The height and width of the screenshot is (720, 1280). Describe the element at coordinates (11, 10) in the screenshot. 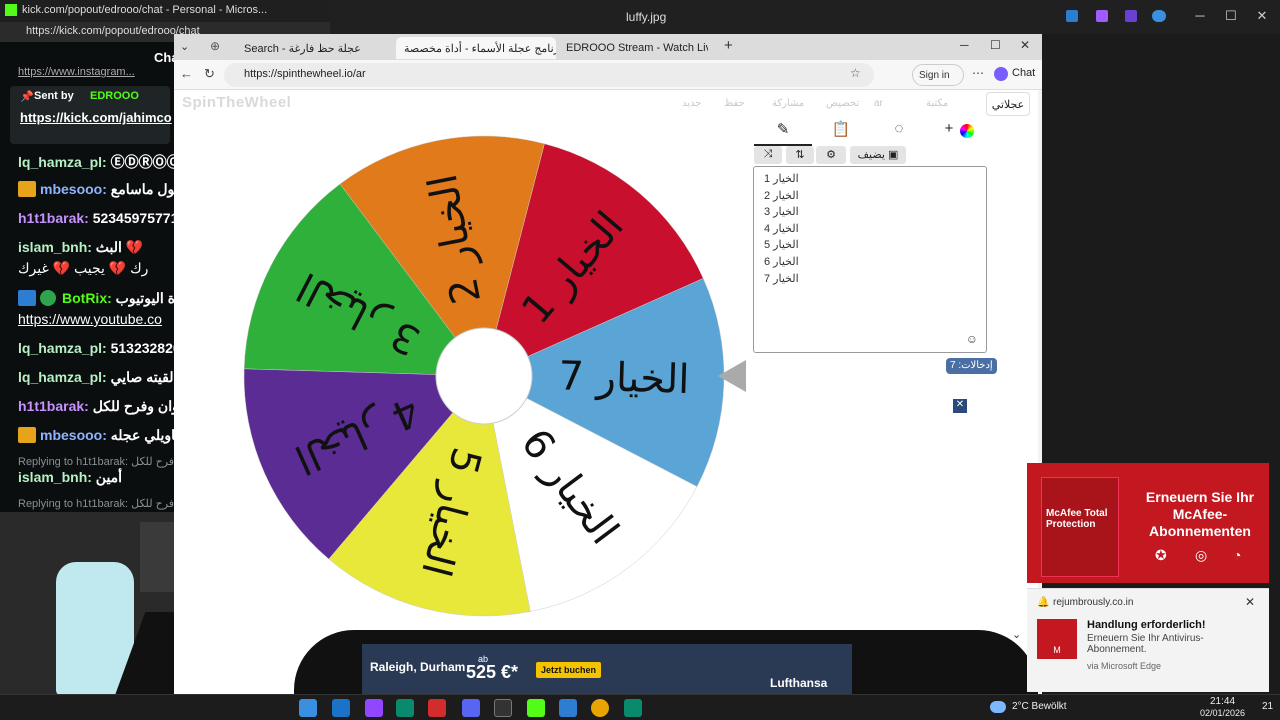

I see `kick-logo-icon` at that location.